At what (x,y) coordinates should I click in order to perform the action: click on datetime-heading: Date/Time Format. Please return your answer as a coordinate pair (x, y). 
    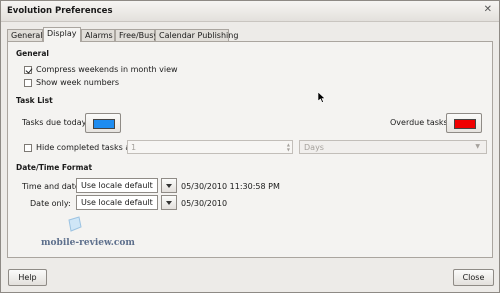
    Looking at the image, I should click on (54, 167).